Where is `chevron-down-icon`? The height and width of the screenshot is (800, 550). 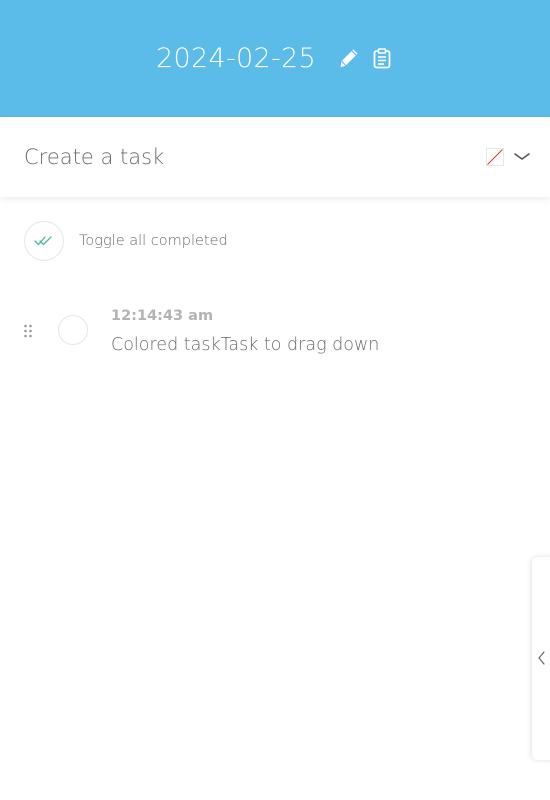
chevron-down-icon is located at coordinates (522, 156).